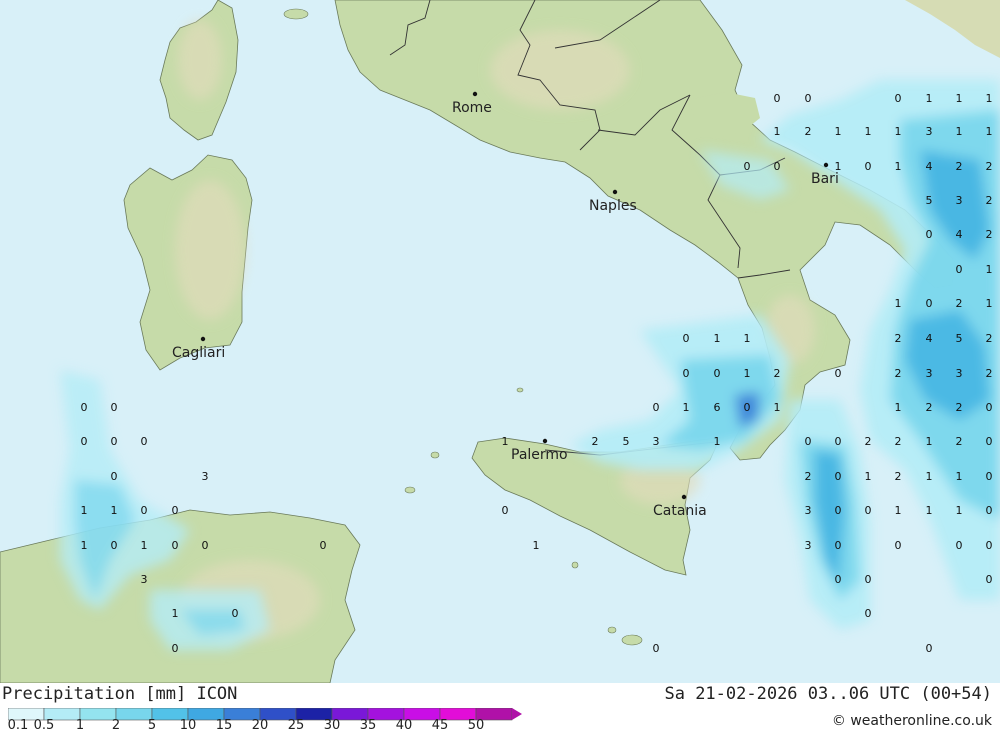  I want to click on legend-label: 45, so click(440, 725).